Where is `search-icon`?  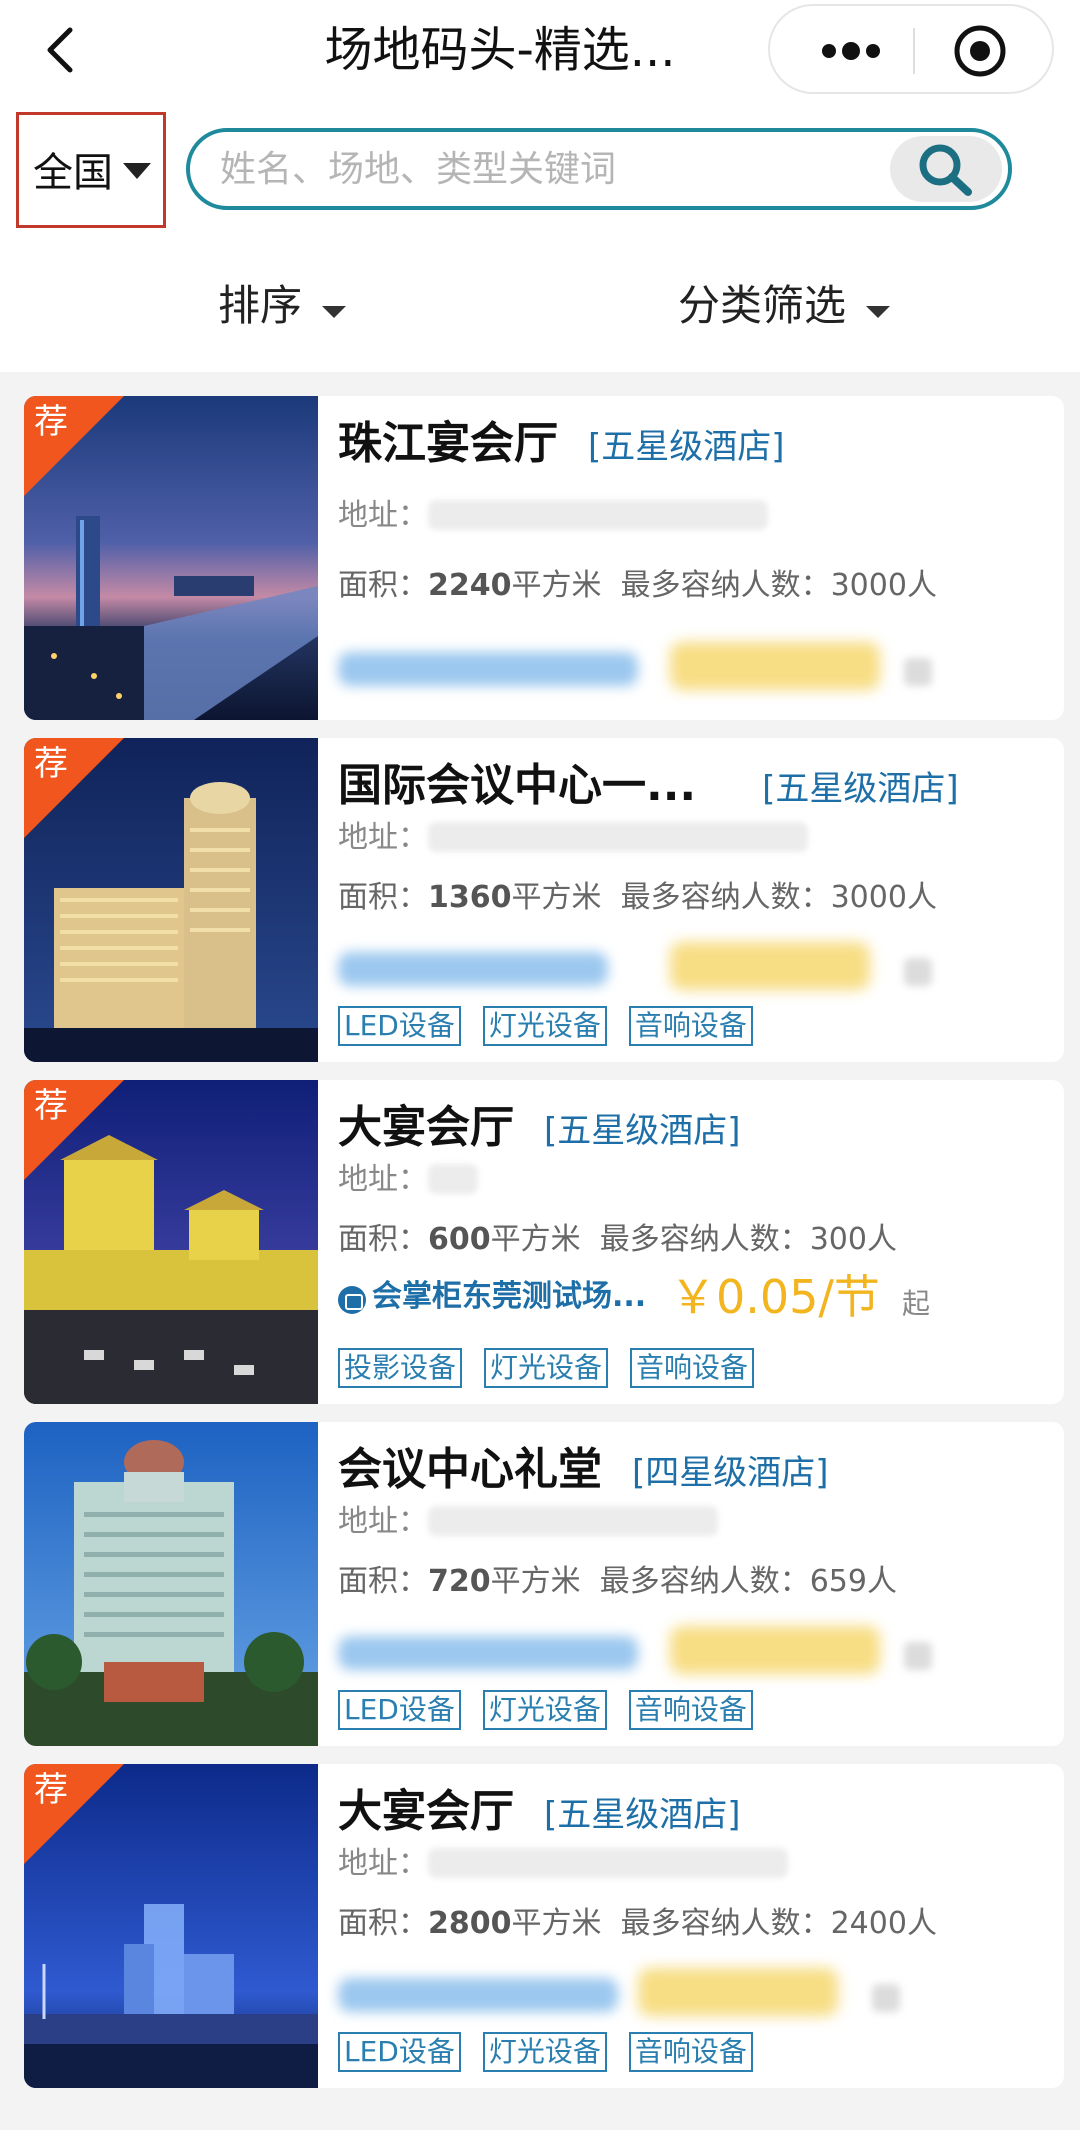
search-icon is located at coordinates (945, 170).